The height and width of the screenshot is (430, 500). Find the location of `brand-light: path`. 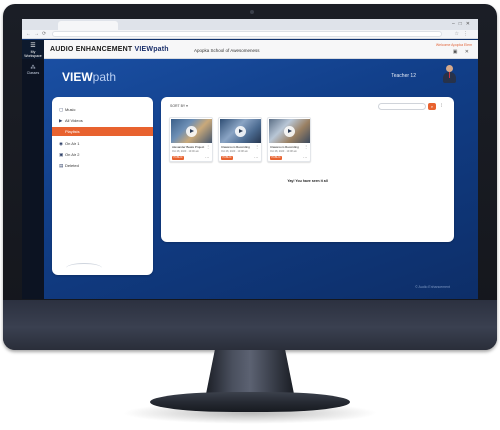

brand-light: path is located at coordinates (104, 77).